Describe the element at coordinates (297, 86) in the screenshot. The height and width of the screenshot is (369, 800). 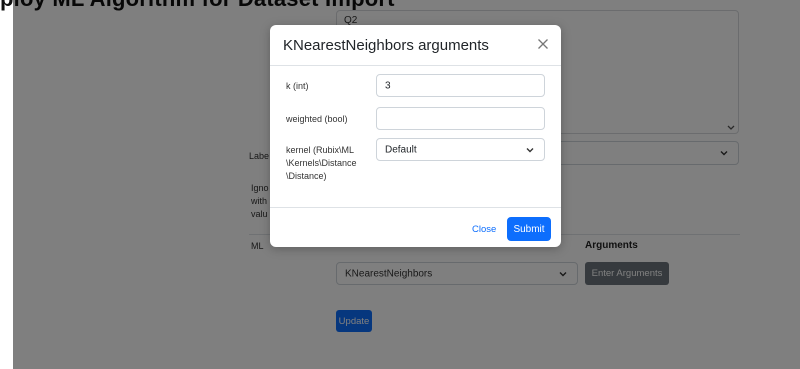
I see `field-label-k: k (int)` at that location.